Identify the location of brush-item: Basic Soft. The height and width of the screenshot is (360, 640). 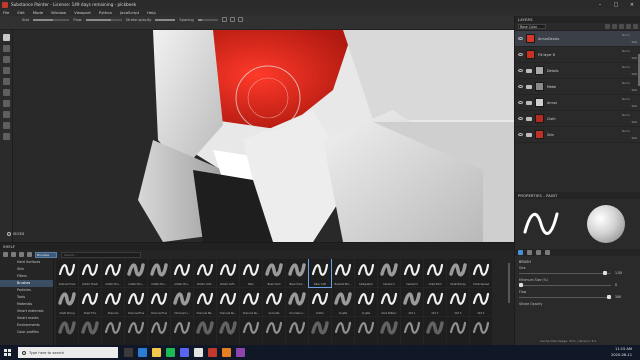
(320, 273).